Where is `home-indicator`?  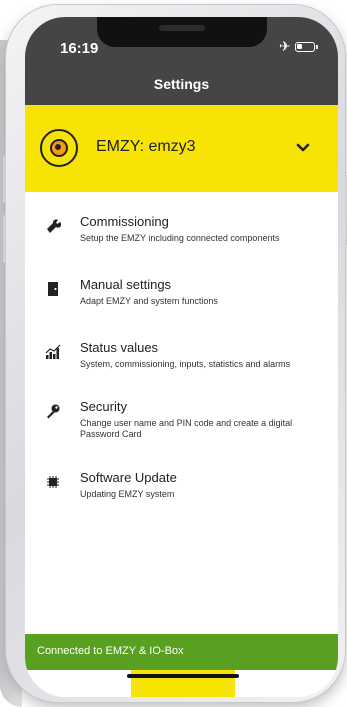
home-indicator is located at coordinates (183, 676).